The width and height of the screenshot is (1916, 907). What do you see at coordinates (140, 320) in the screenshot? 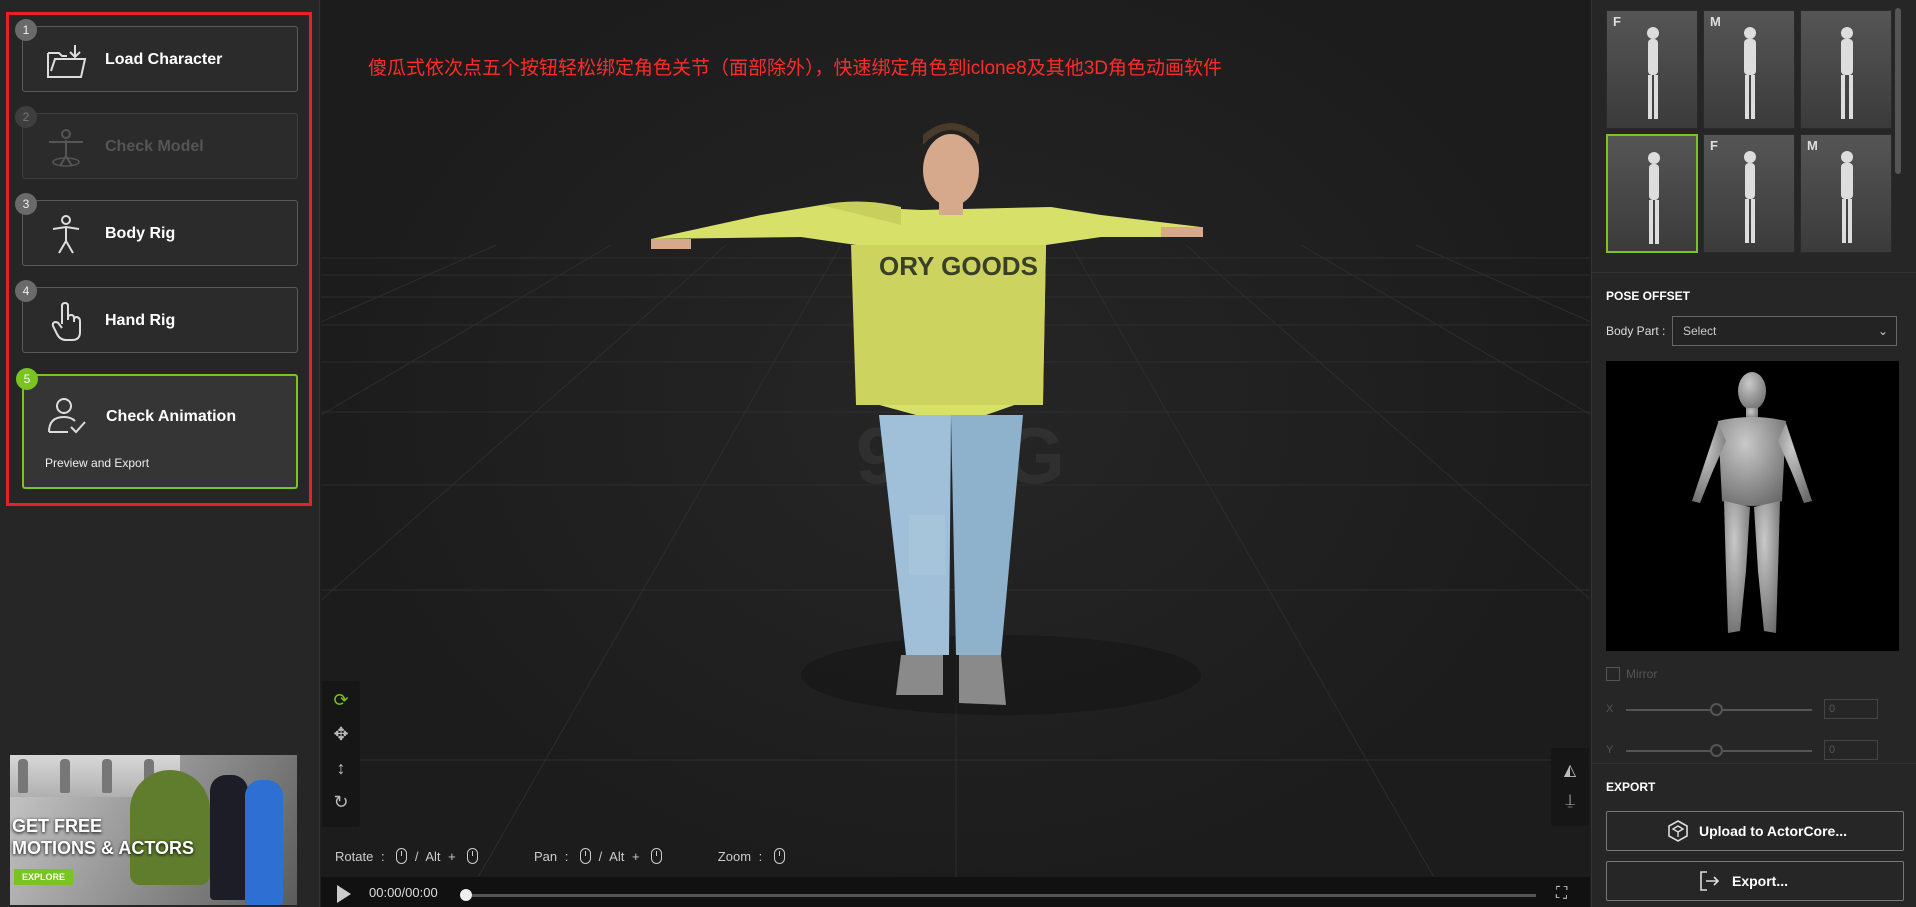
I see `step-label: Hand Rig` at bounding box center [140, 320].